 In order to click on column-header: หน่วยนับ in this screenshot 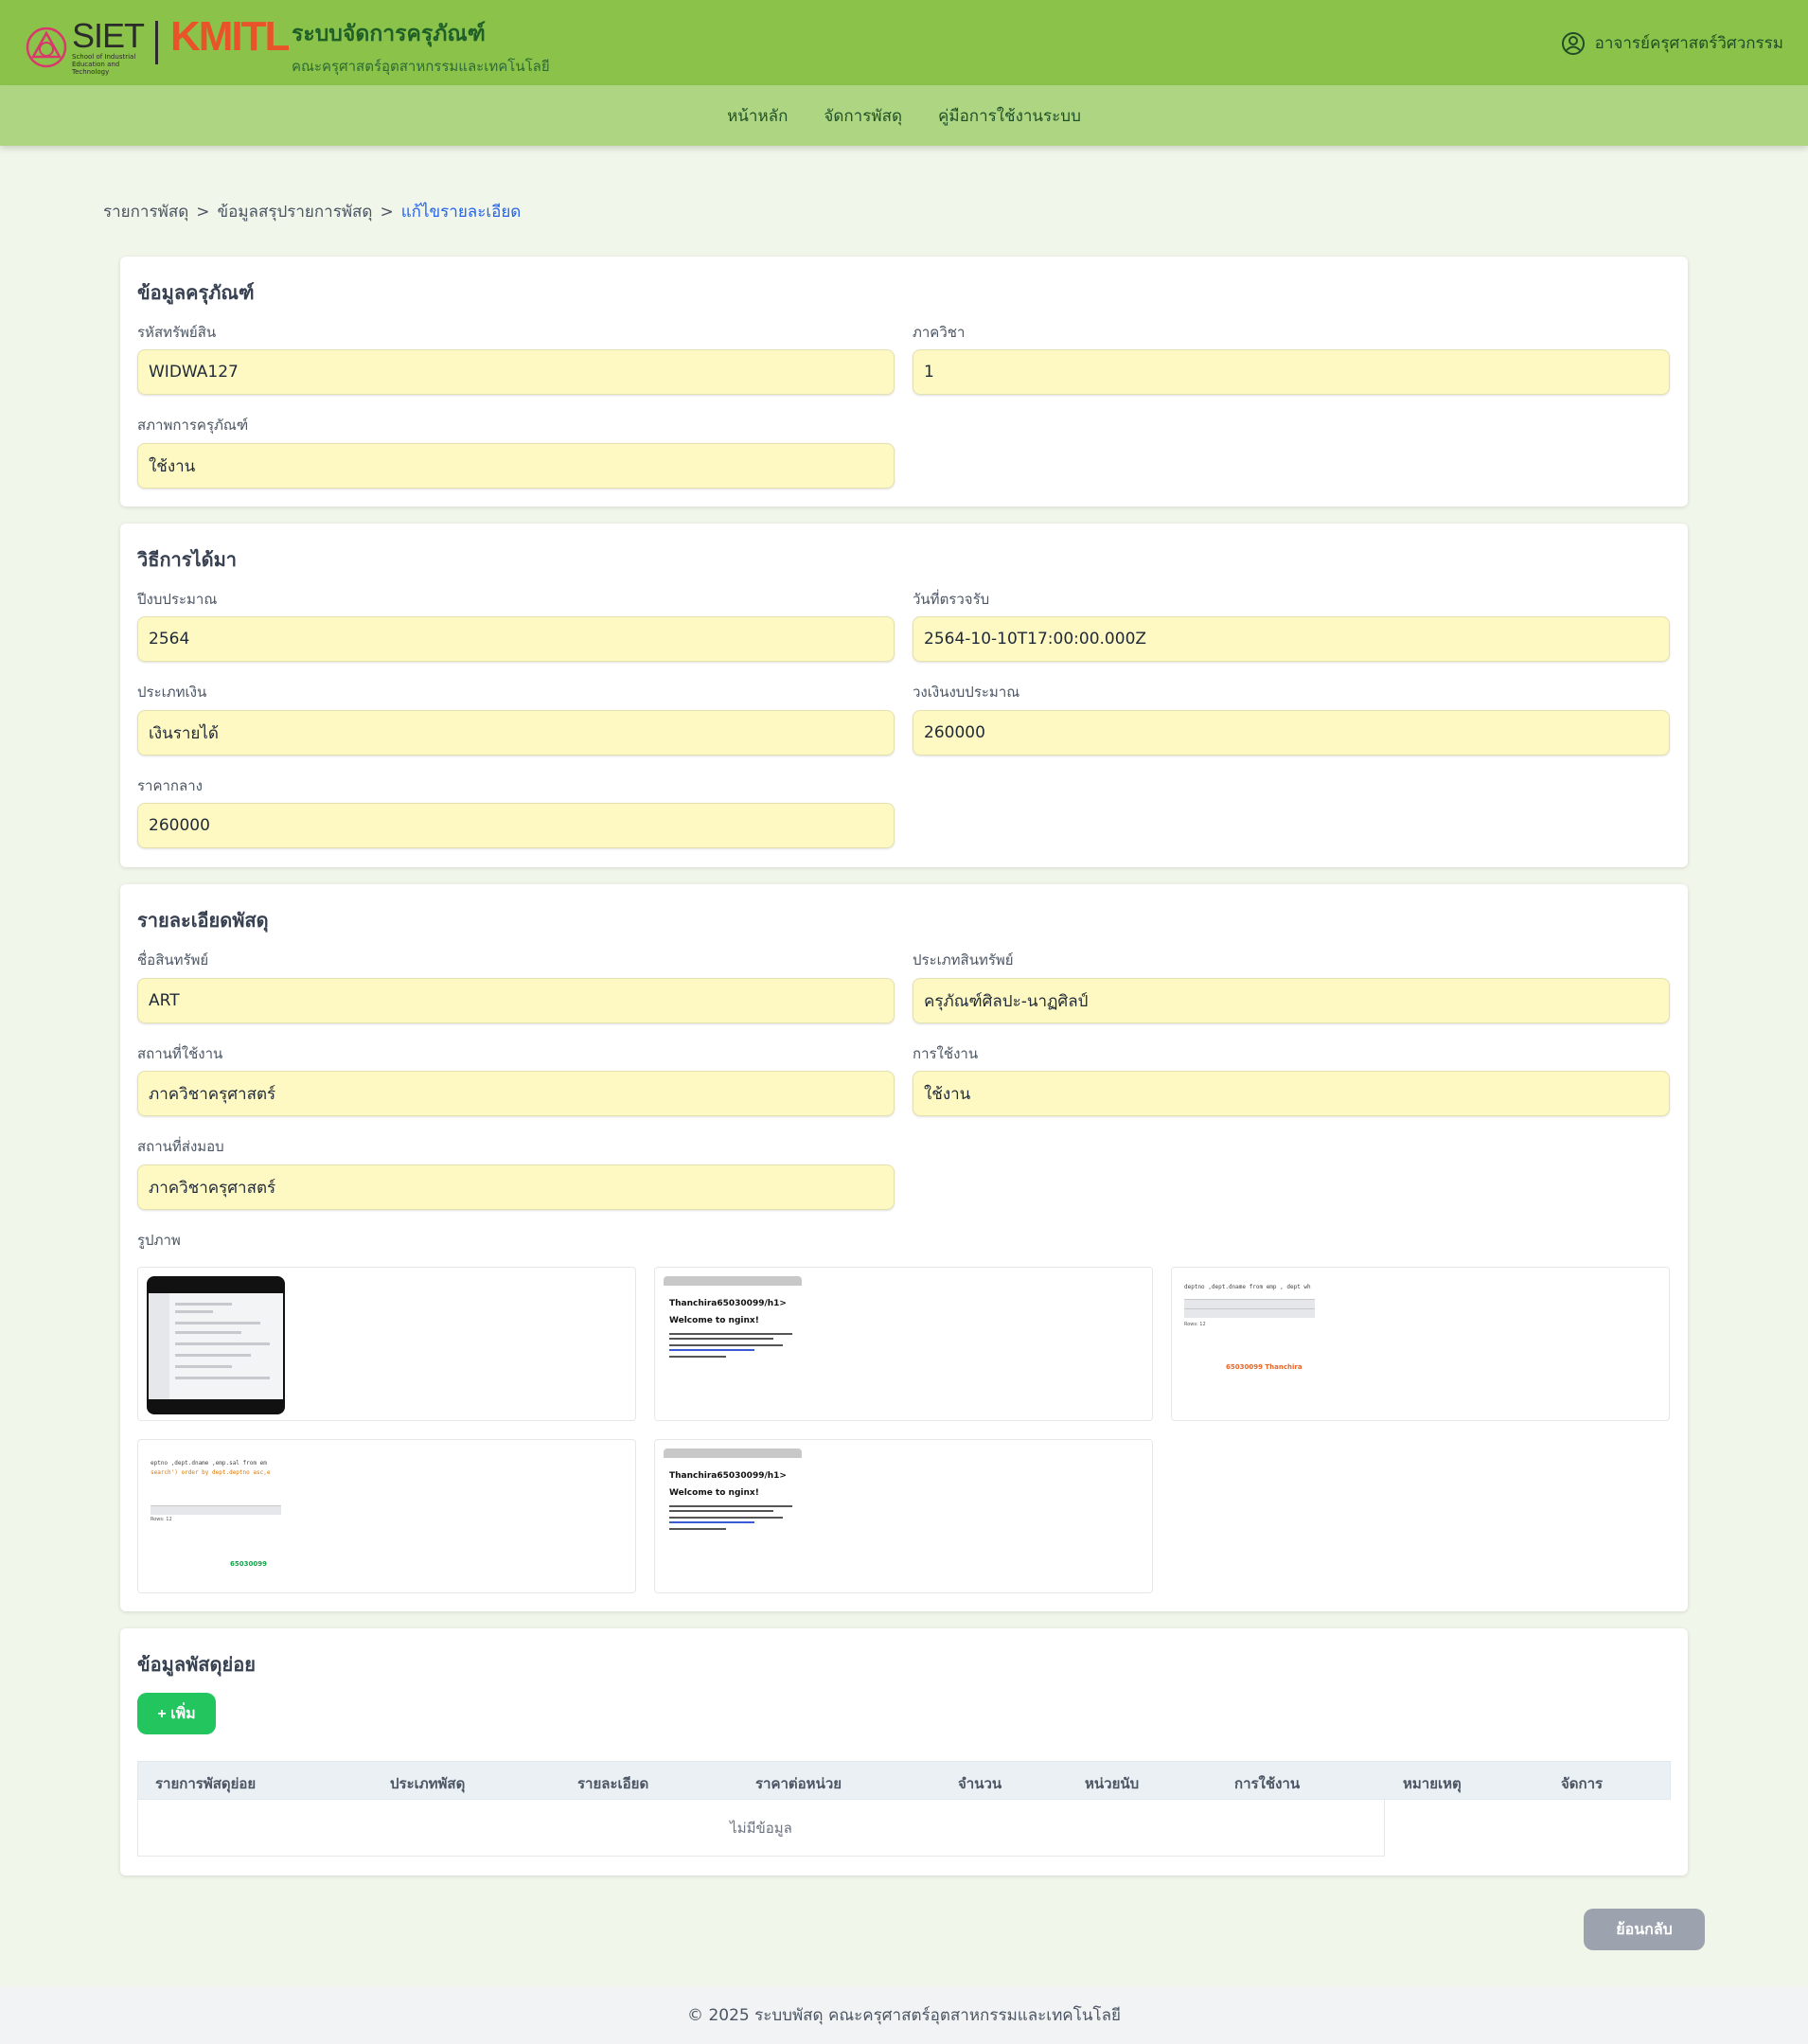, I will do `click(1112, 1783)`.